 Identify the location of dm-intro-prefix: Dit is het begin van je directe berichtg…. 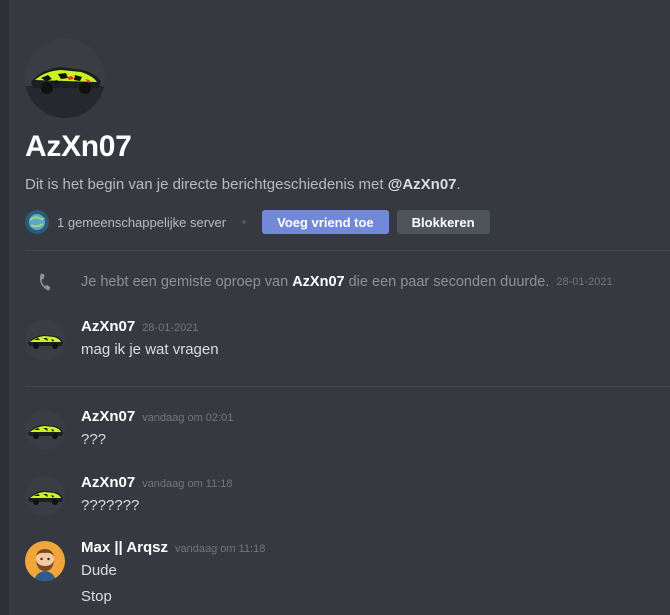
(206, 184).